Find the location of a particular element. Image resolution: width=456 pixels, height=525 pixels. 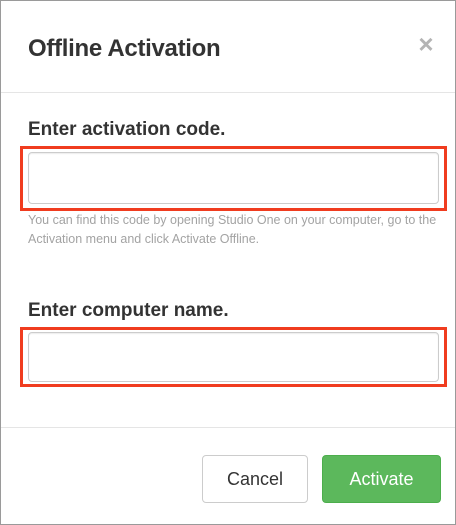

activation-code-input is located at coordinates (233, 178).